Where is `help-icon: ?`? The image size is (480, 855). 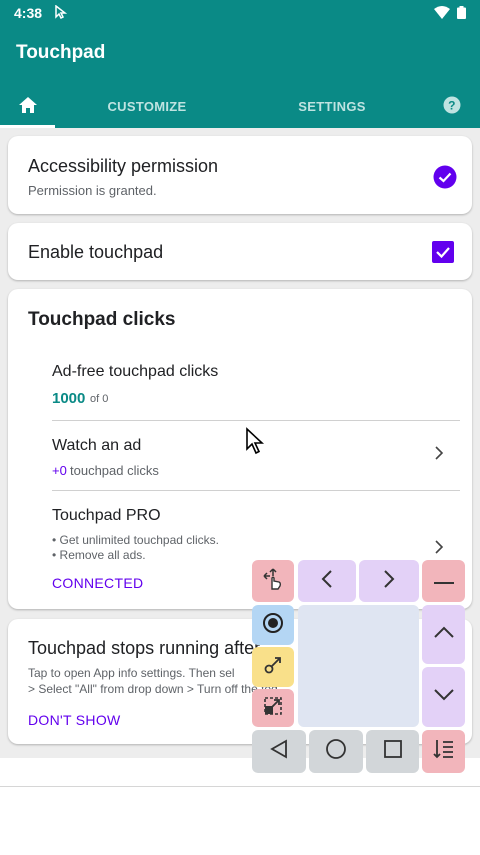 help-icon: ? is located at coordinates (452, 106).